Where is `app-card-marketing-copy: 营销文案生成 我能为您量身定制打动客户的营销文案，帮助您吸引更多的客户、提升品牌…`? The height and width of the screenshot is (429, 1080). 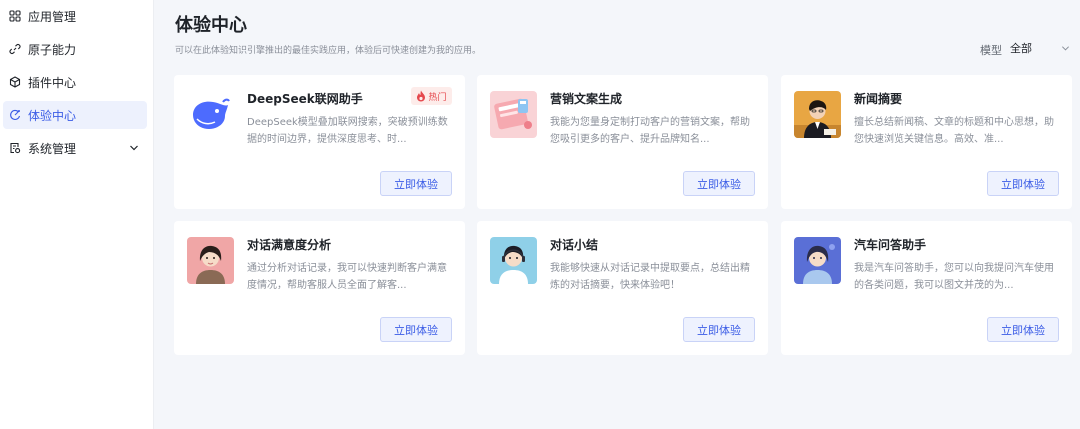
app-card-marketing-copy: 营销文案生成 我能为您量身定制打动客户的营销文案，帮助您吸引更多的客户、提升品牌… is located at coordinates (622, 142).